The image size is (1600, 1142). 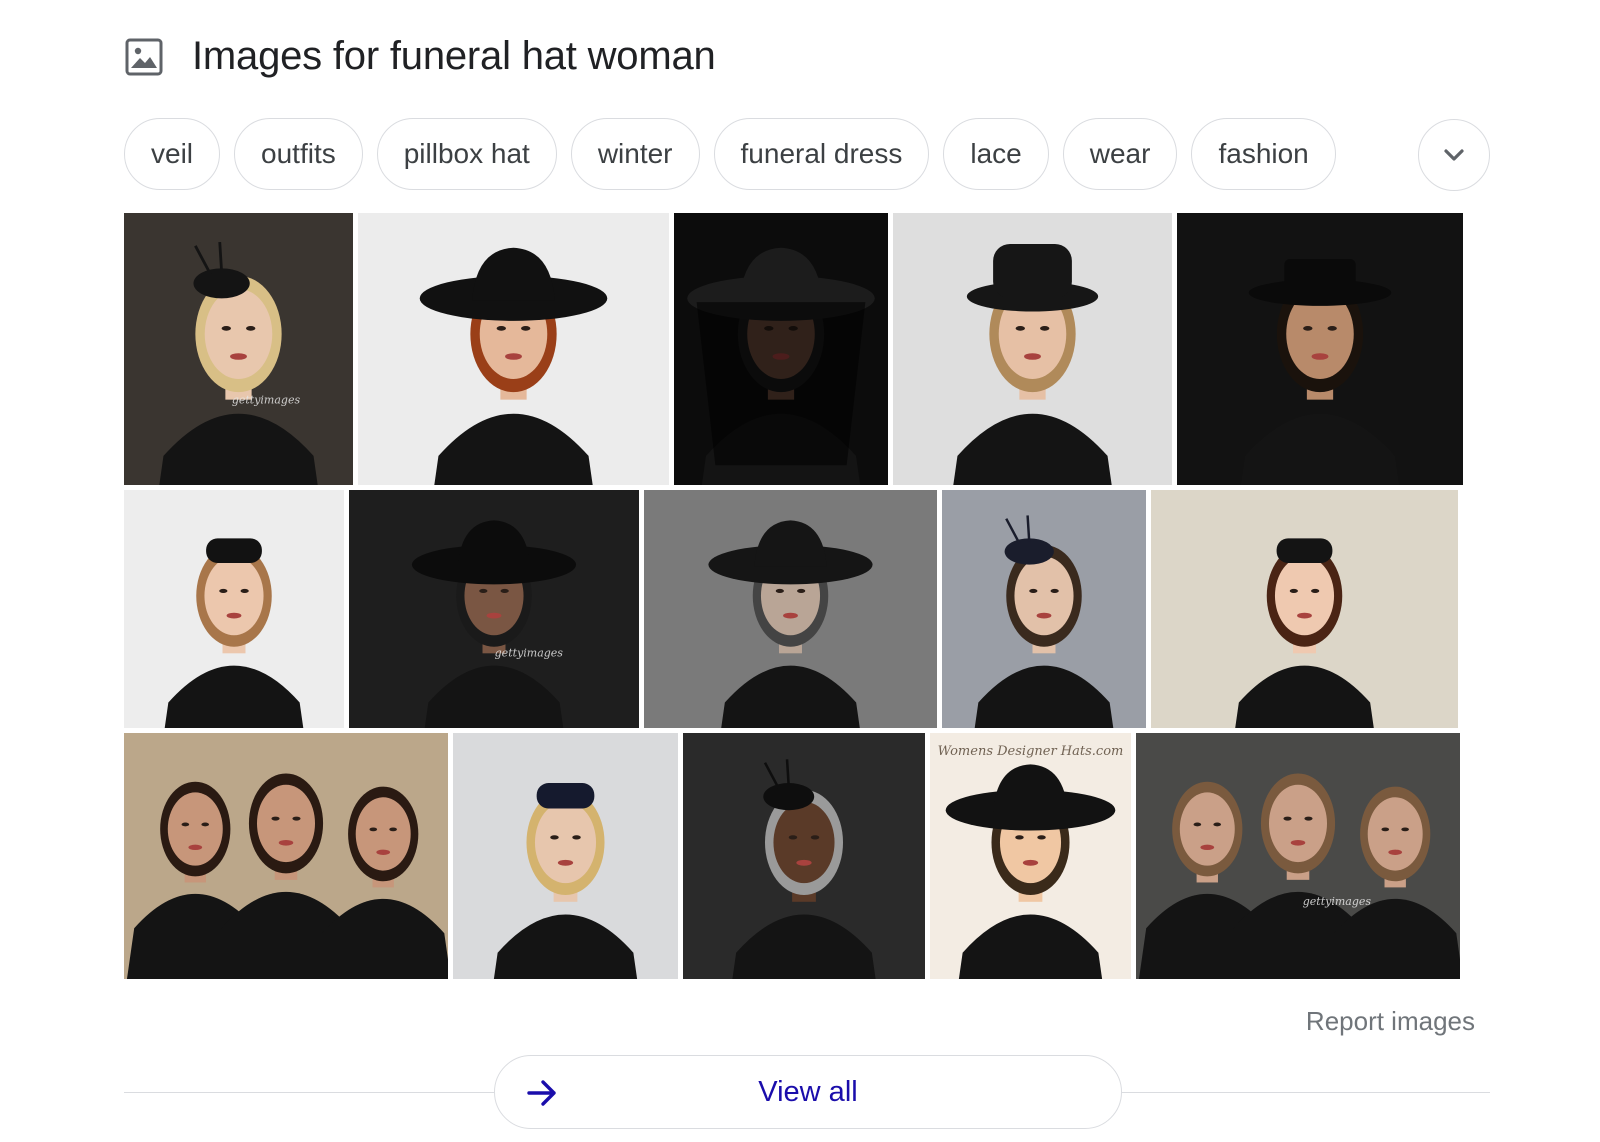 I want to click on chip-funeral-dress: funeral dress, so click(x=821, y=154).